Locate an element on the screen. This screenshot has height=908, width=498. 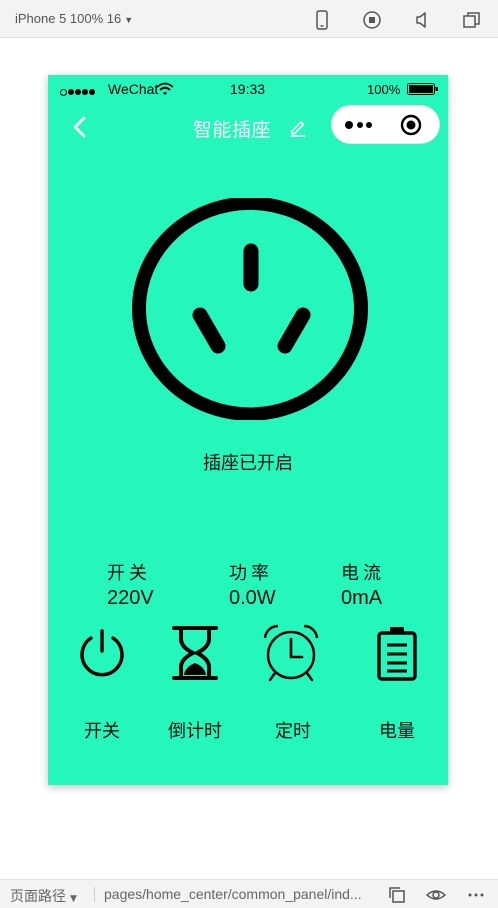
device-select: iPhone 5 100% 16 ▼ is located at coordinates (74, 18).